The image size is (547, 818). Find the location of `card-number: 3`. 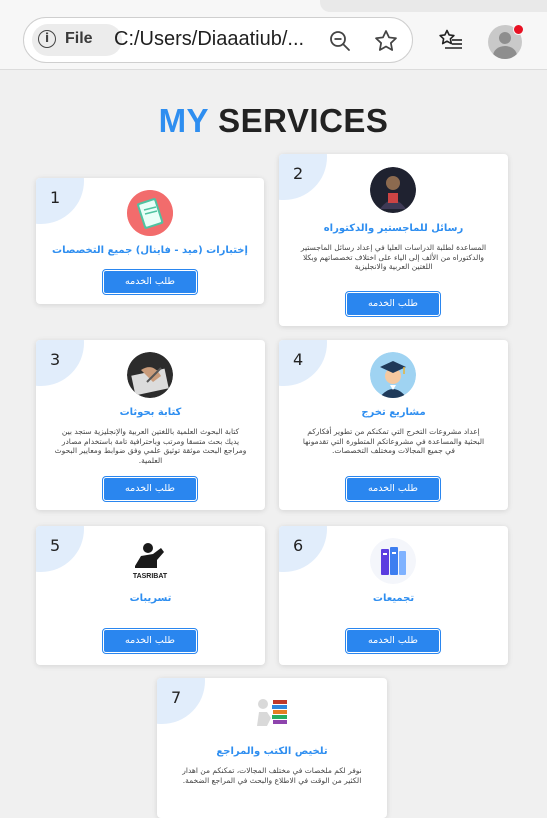

card-number: 3 is located at coordinates (55, 359).